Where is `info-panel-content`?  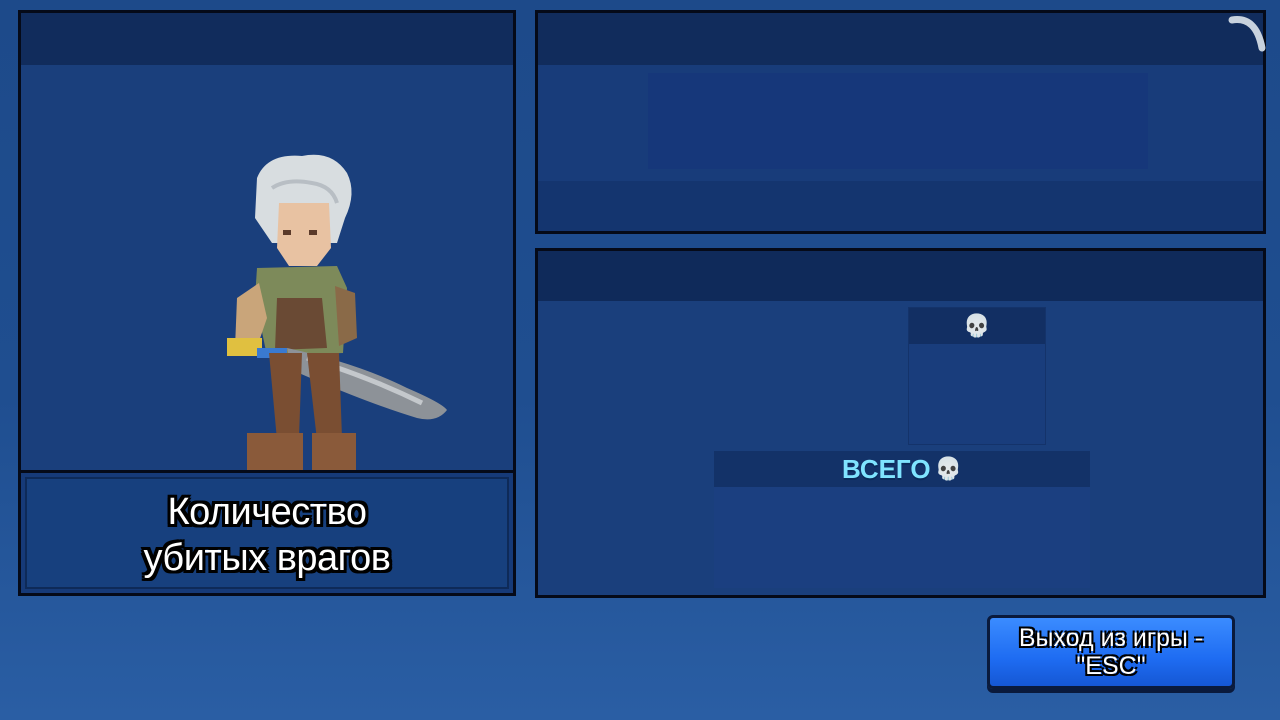
info-panel-content is located at coordinates (898, 121).